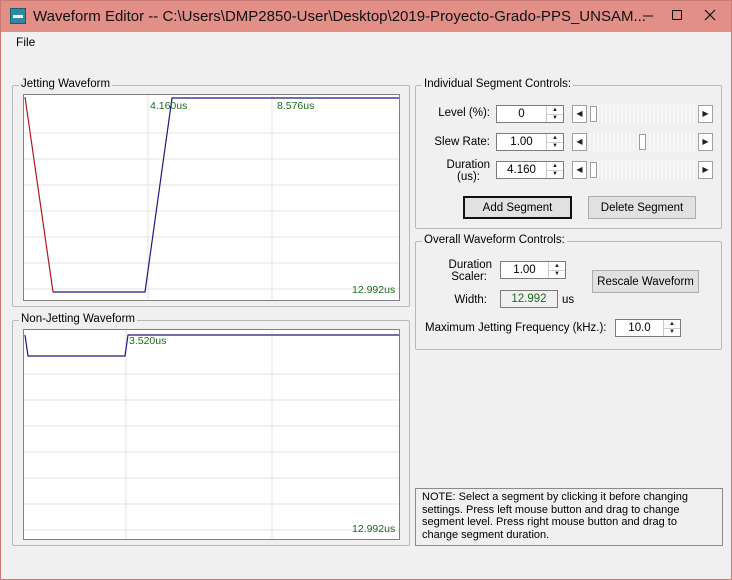 The width and height of the screenshot is (732, 580). What do you see at coordinates (470, 265) in the screenshot?
I see `duration-scaler-label-line-1: Duration` at bounding box center [470, 265].